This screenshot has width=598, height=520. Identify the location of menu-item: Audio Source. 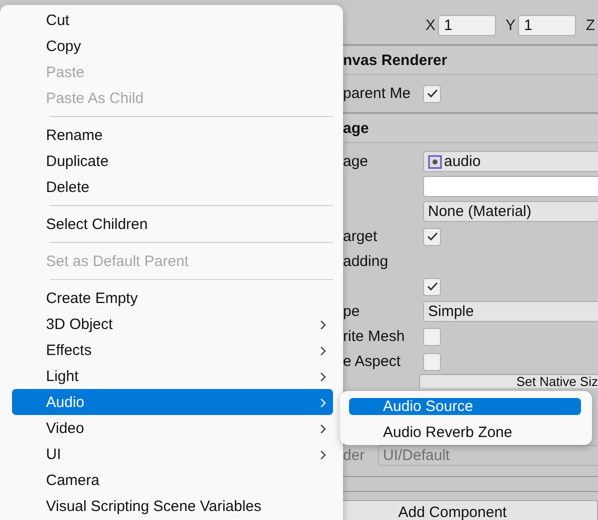
(465, 406).